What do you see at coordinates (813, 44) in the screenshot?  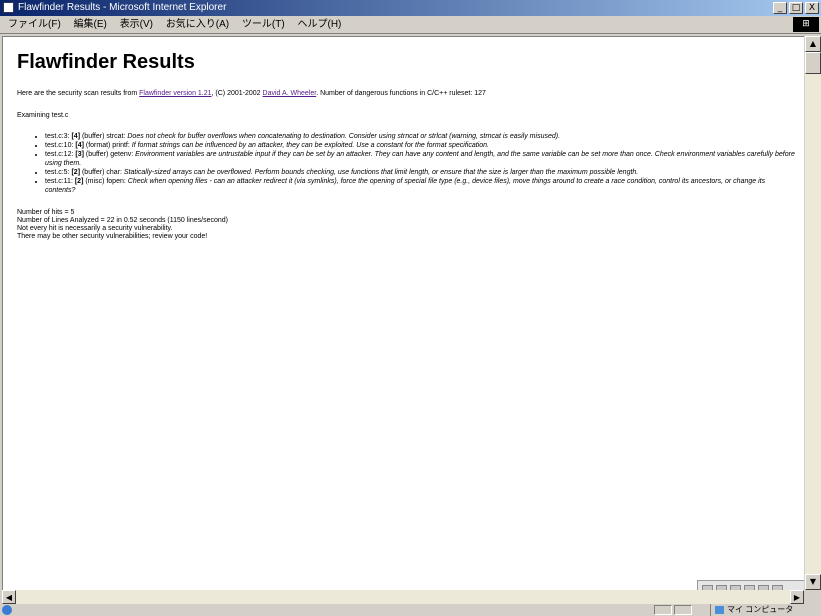 I see `scroll-up-icon: ▲` at bounding box center [813, 44].